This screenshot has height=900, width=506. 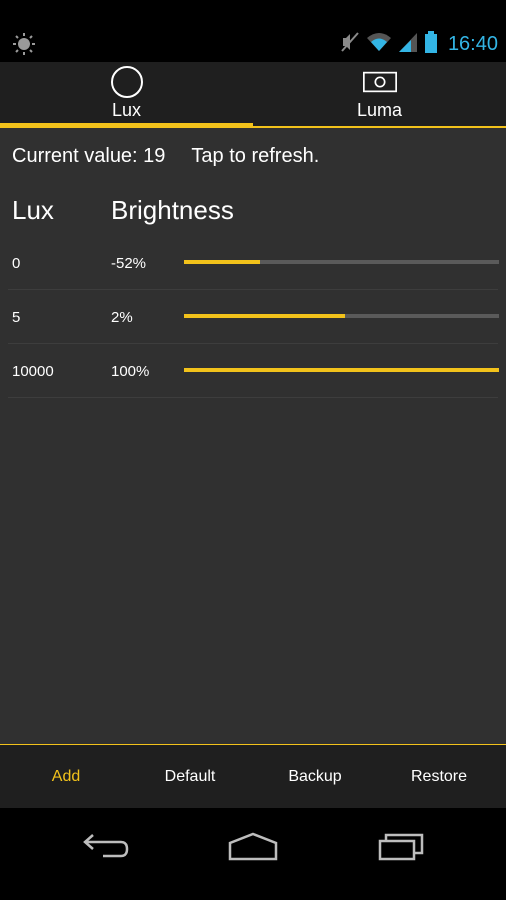 I want to click on table-row: 0 -52%, so click(x=253, y=263).